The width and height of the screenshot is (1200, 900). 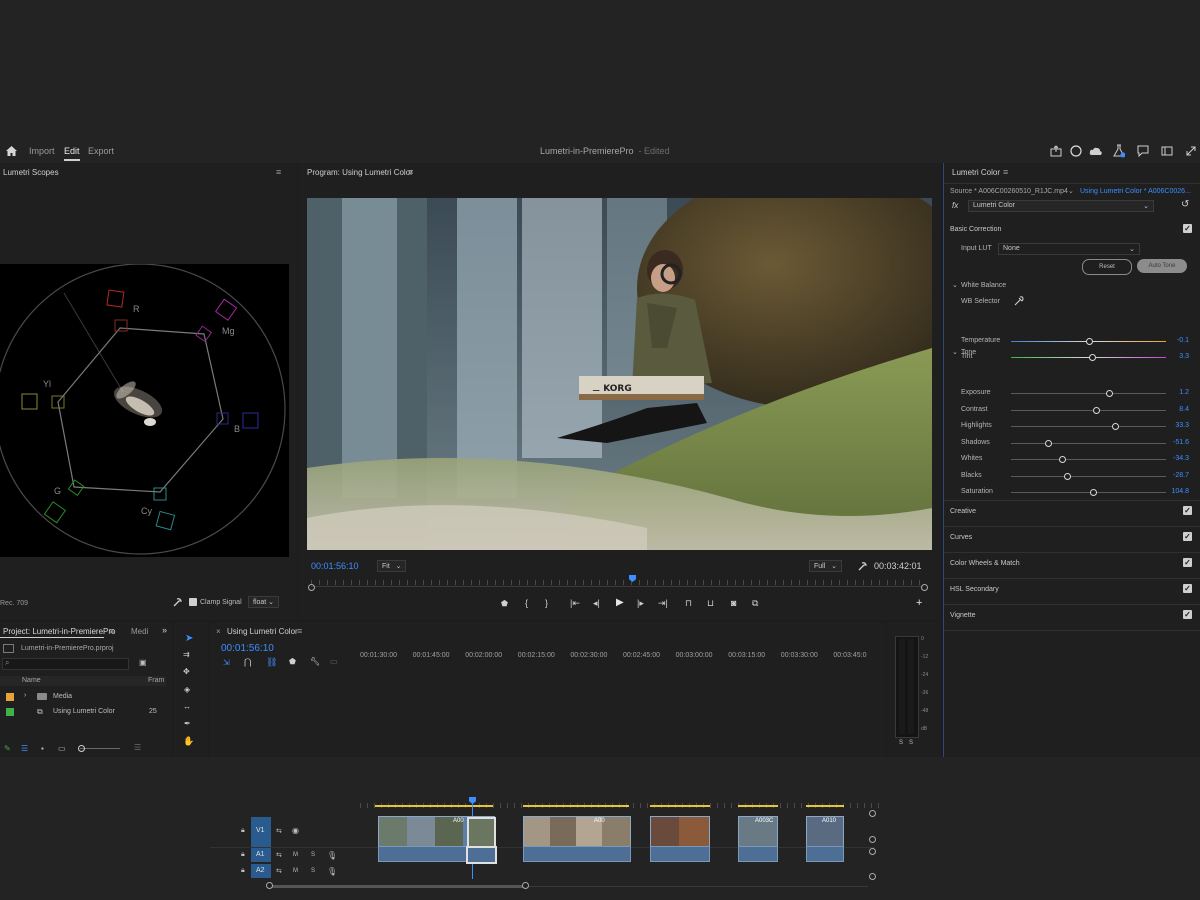 I want to click on basic-correction-header: Basic Correction, so click(x=975, y=229).